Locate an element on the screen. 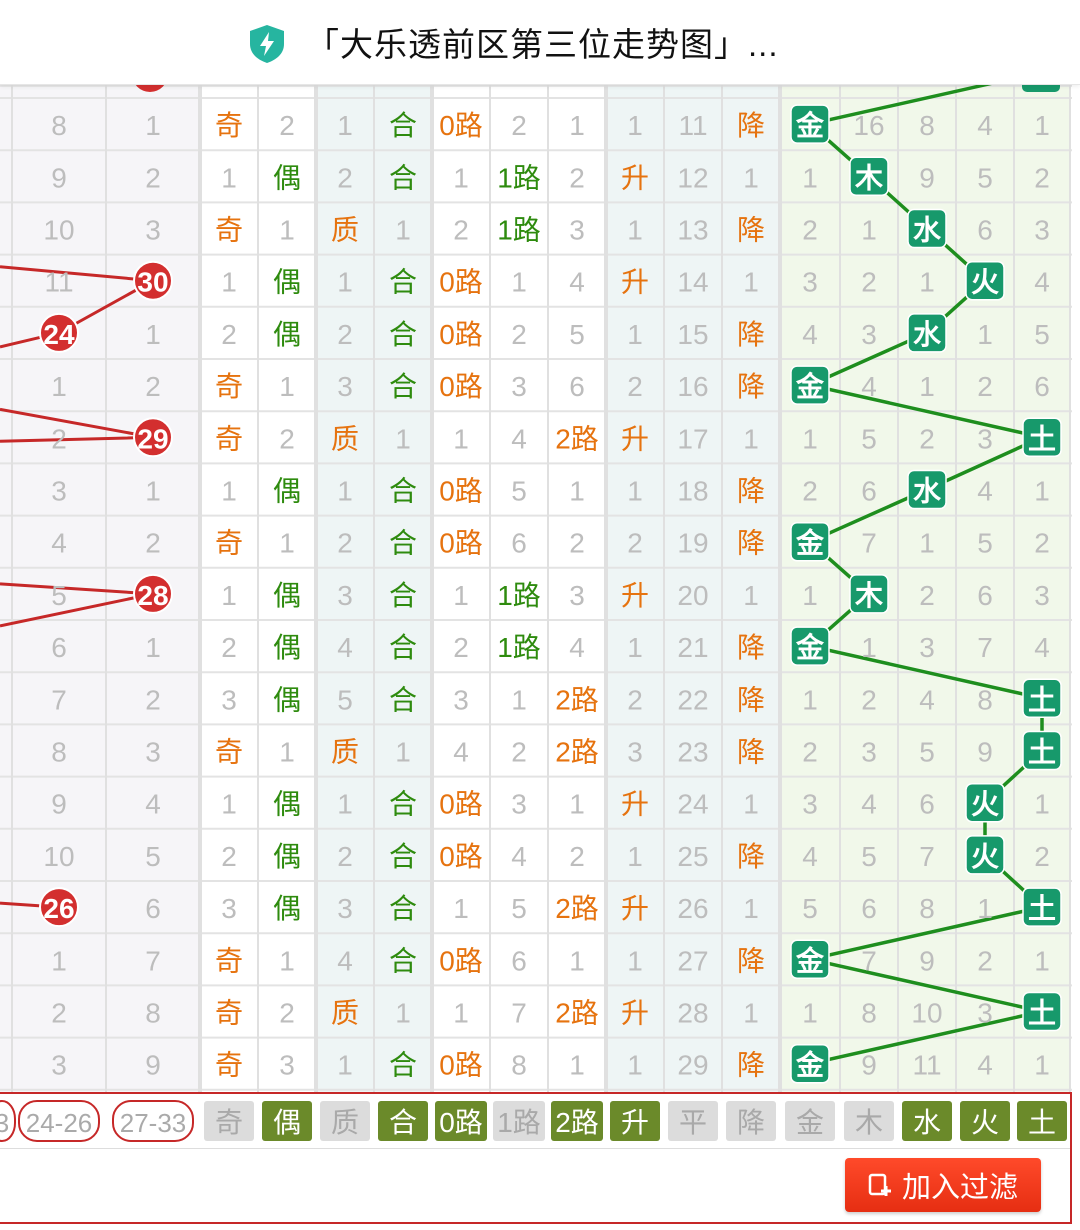 Image resolution: width=1080 pixels, height=1230 pixels. omission-cell: 21 is located at coordinates (692, 647).